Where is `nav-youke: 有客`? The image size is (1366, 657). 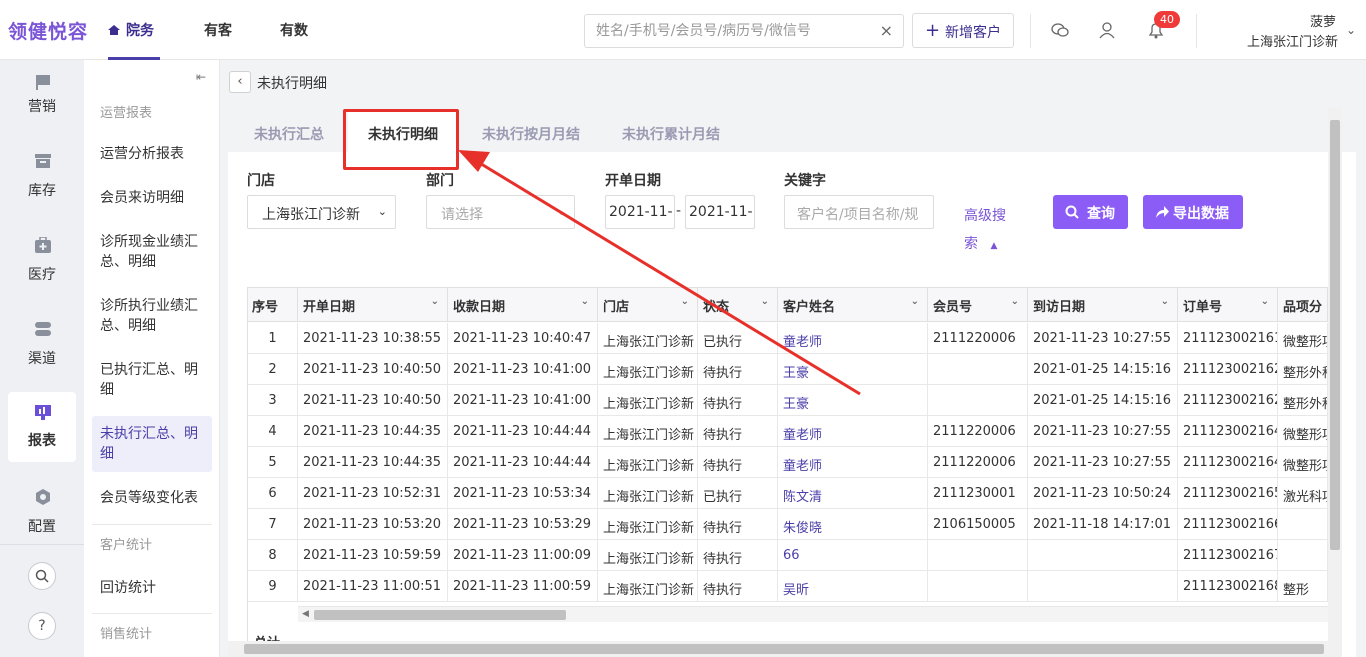
nav-youke: 有客 is located at coordinates (218, 30).